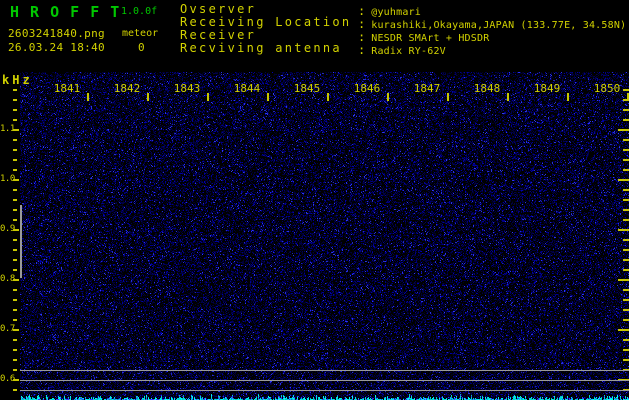 The image size is (629, 400). I want to click on elevated-noise-bar, so click(21, 241).